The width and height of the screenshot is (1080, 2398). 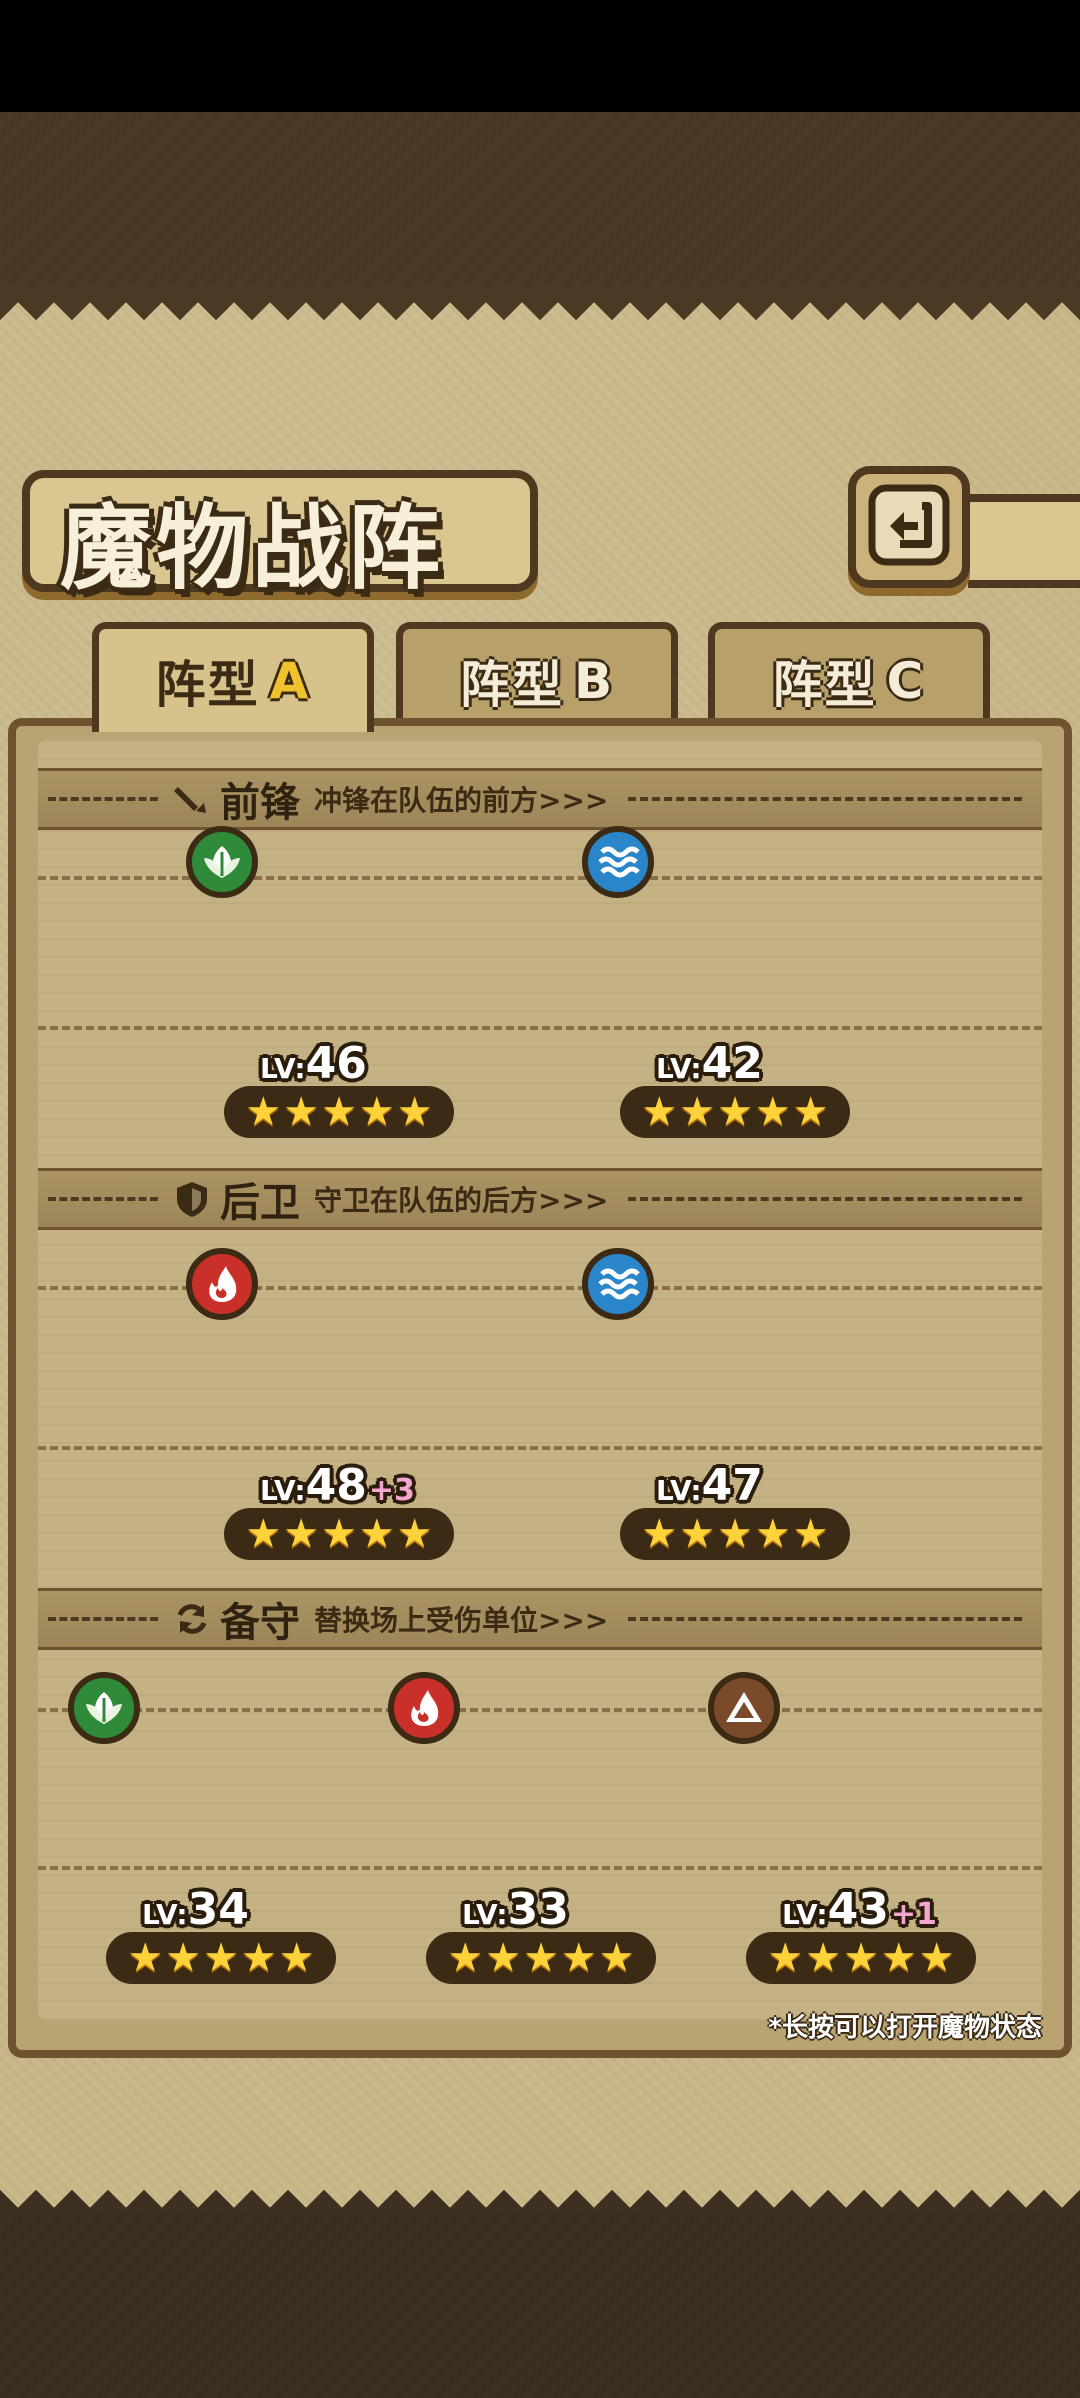 What do you see at coordinates (461, 1200) in the screenshot?
I see `section-rearguard-description: 守卫在队伍的后方>>>` at bounding box center [461, 1200].